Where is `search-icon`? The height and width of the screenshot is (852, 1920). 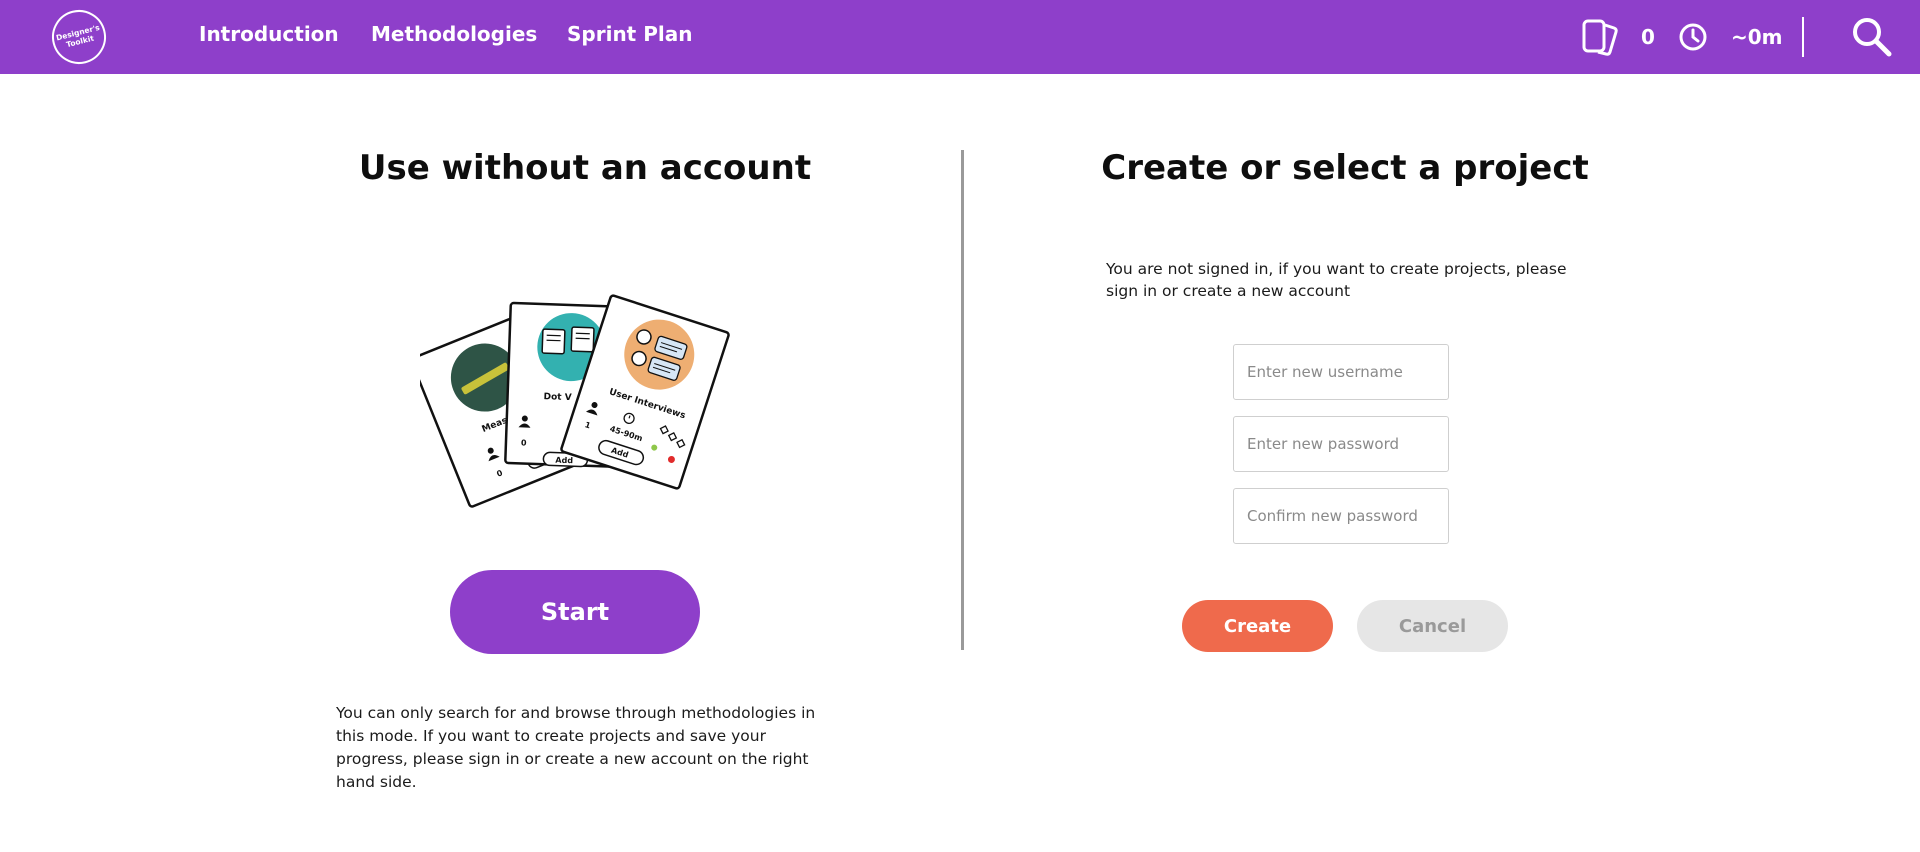
search-icon is located at coordinates (1872, 37).